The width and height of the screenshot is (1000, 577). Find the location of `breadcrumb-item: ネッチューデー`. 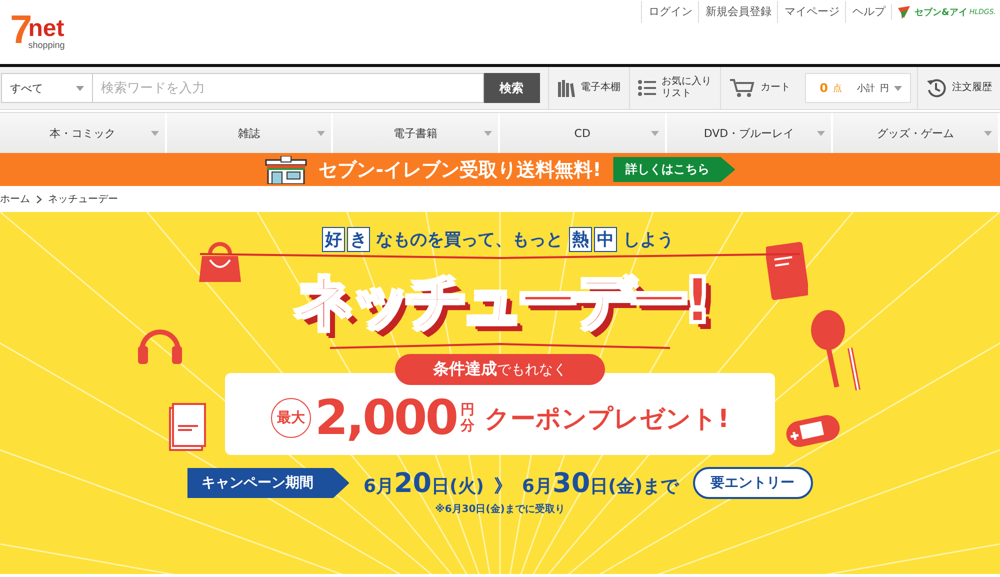

breadcrumb-item: ネッチューデー is located at coordinates (83, 199).